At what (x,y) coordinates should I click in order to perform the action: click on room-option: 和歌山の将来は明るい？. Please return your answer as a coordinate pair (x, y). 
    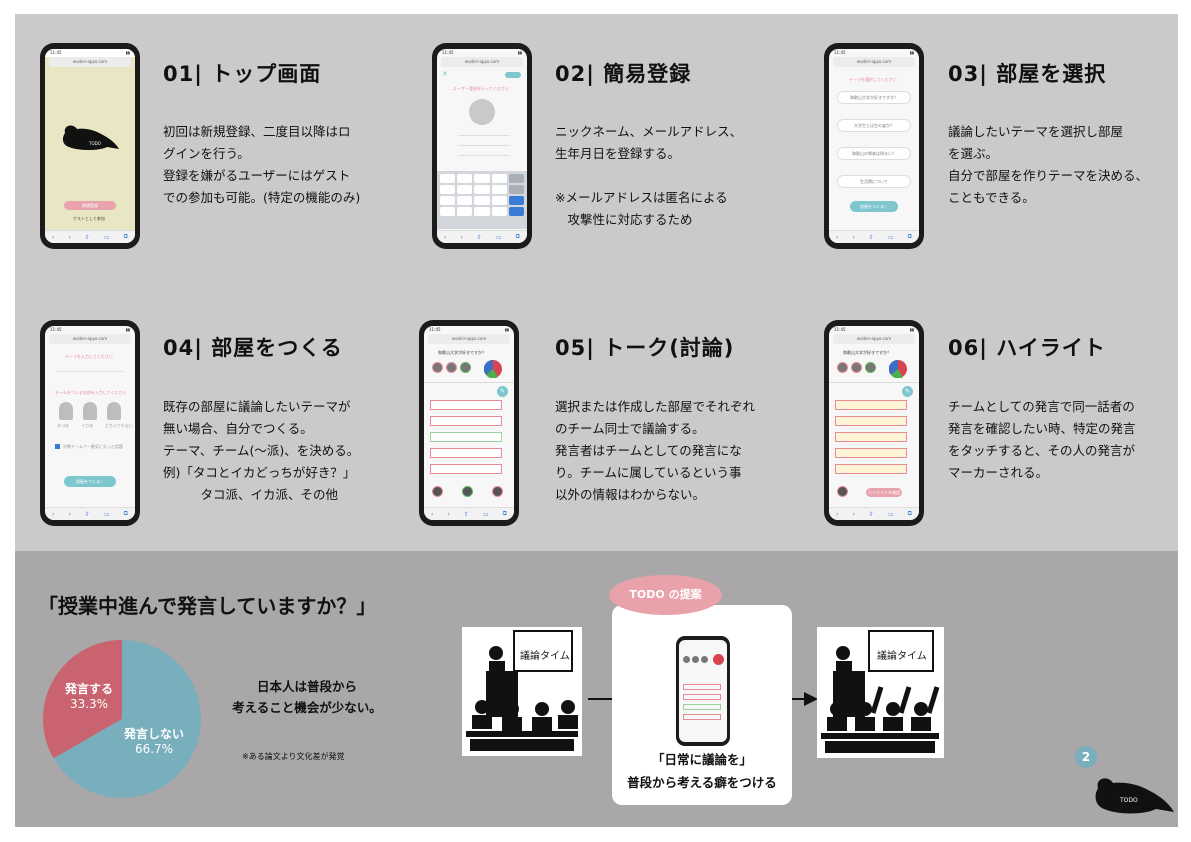
    Looking at the image, I should click on (874, 153).